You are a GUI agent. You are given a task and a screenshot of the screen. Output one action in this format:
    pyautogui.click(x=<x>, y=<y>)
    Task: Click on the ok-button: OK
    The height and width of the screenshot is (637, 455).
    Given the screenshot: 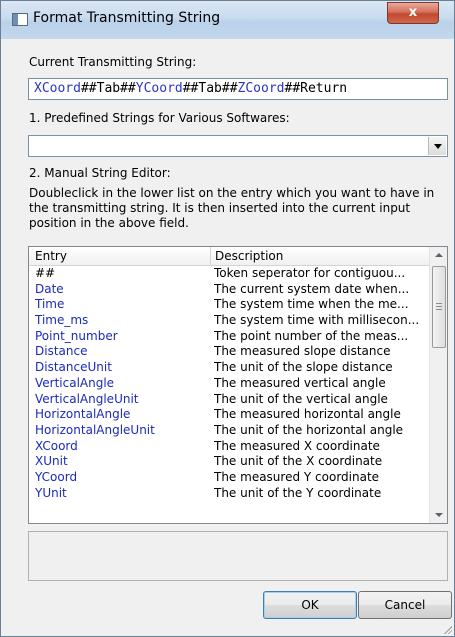 What is the action you would take?
    pyautogui.click(x=310, y=605)
    